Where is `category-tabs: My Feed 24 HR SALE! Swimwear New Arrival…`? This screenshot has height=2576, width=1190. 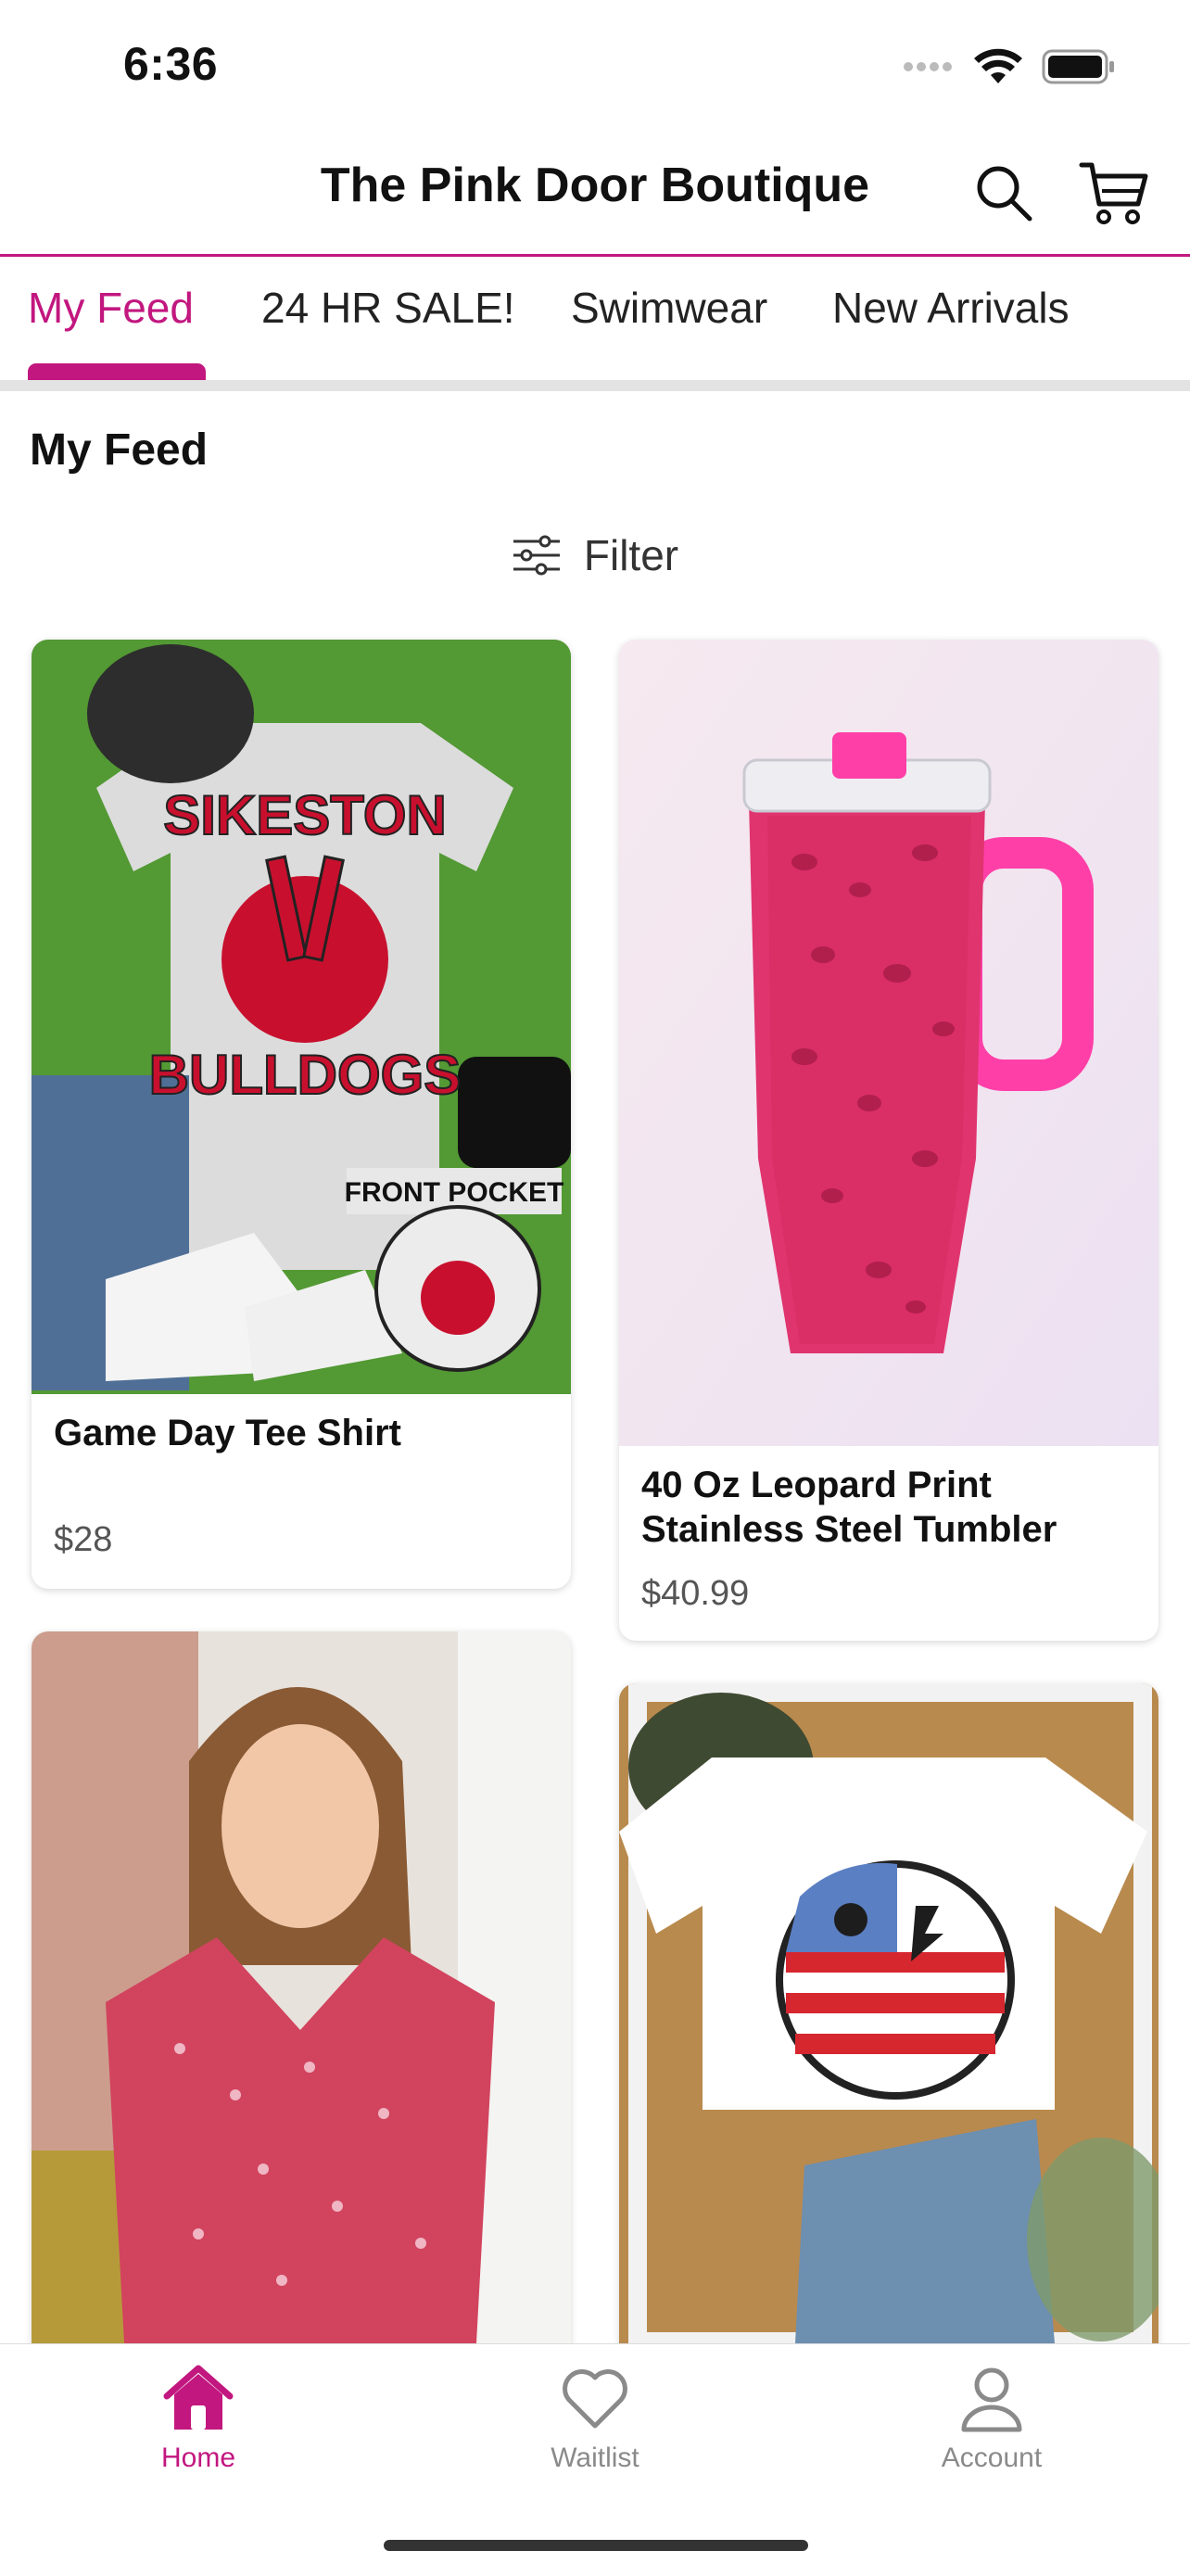 category-tabs: My Feed 24 HR SALE! Swimwear New Arrival… is located at coordinates (595, 329).